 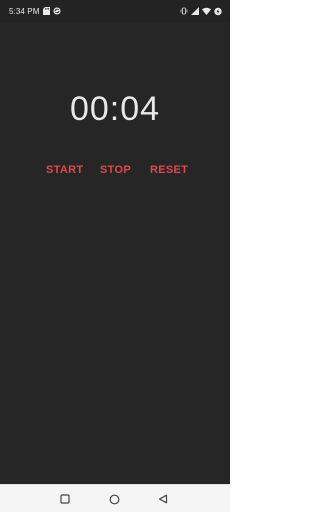 I want to click on back-triangle-icon, so click(x=163, y=499).